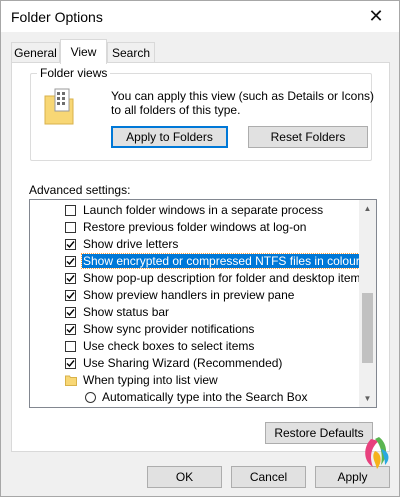 The image size is (400, 497). I want to click on vertical-scrollbar: ▲ ▼, so click(367, 303).